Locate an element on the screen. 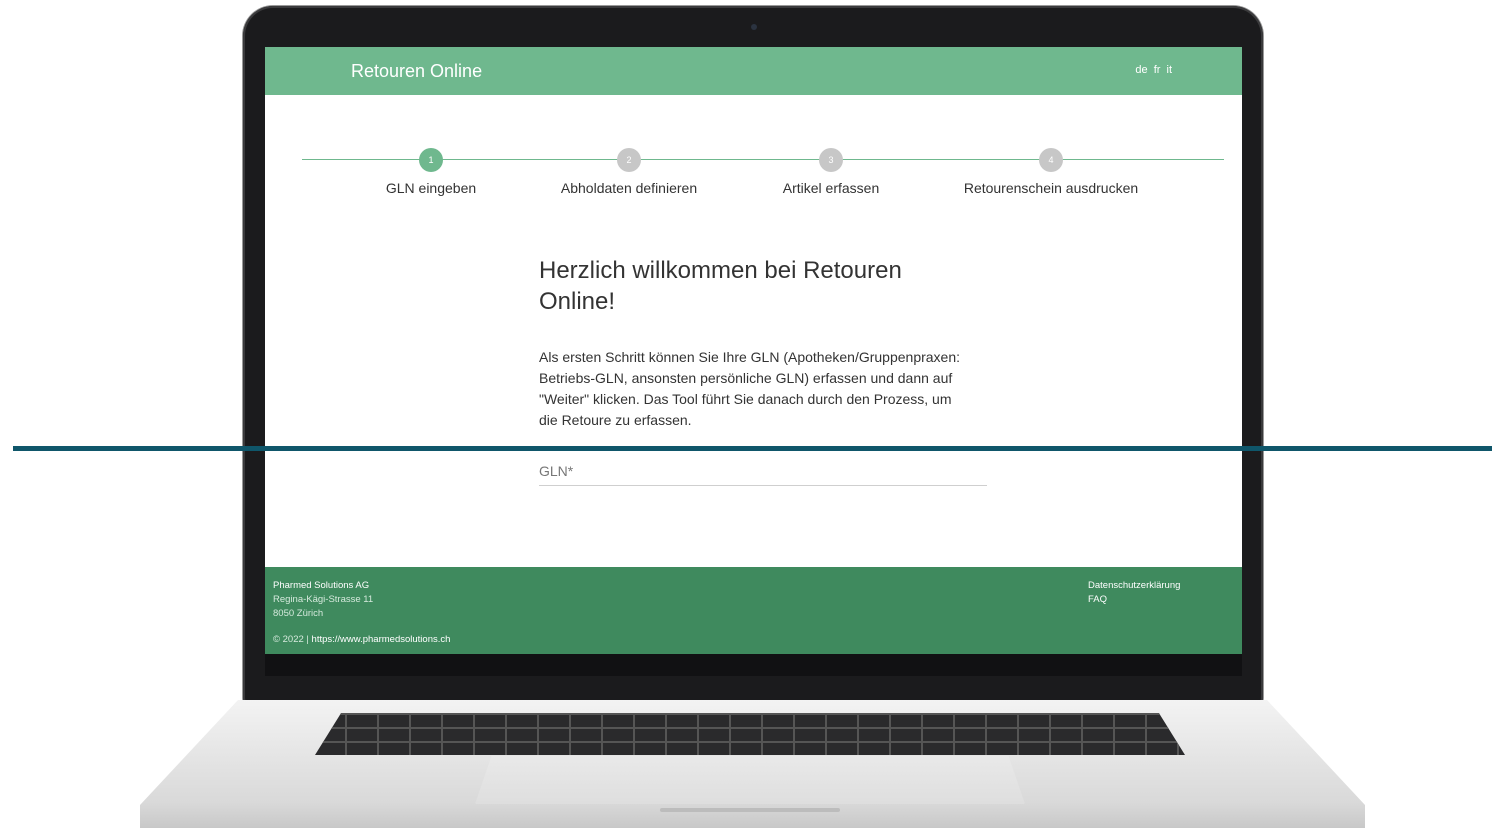 This screenshot has width=1492, height=838. step-3-dot: 3 is located at coordinates (831, 160).